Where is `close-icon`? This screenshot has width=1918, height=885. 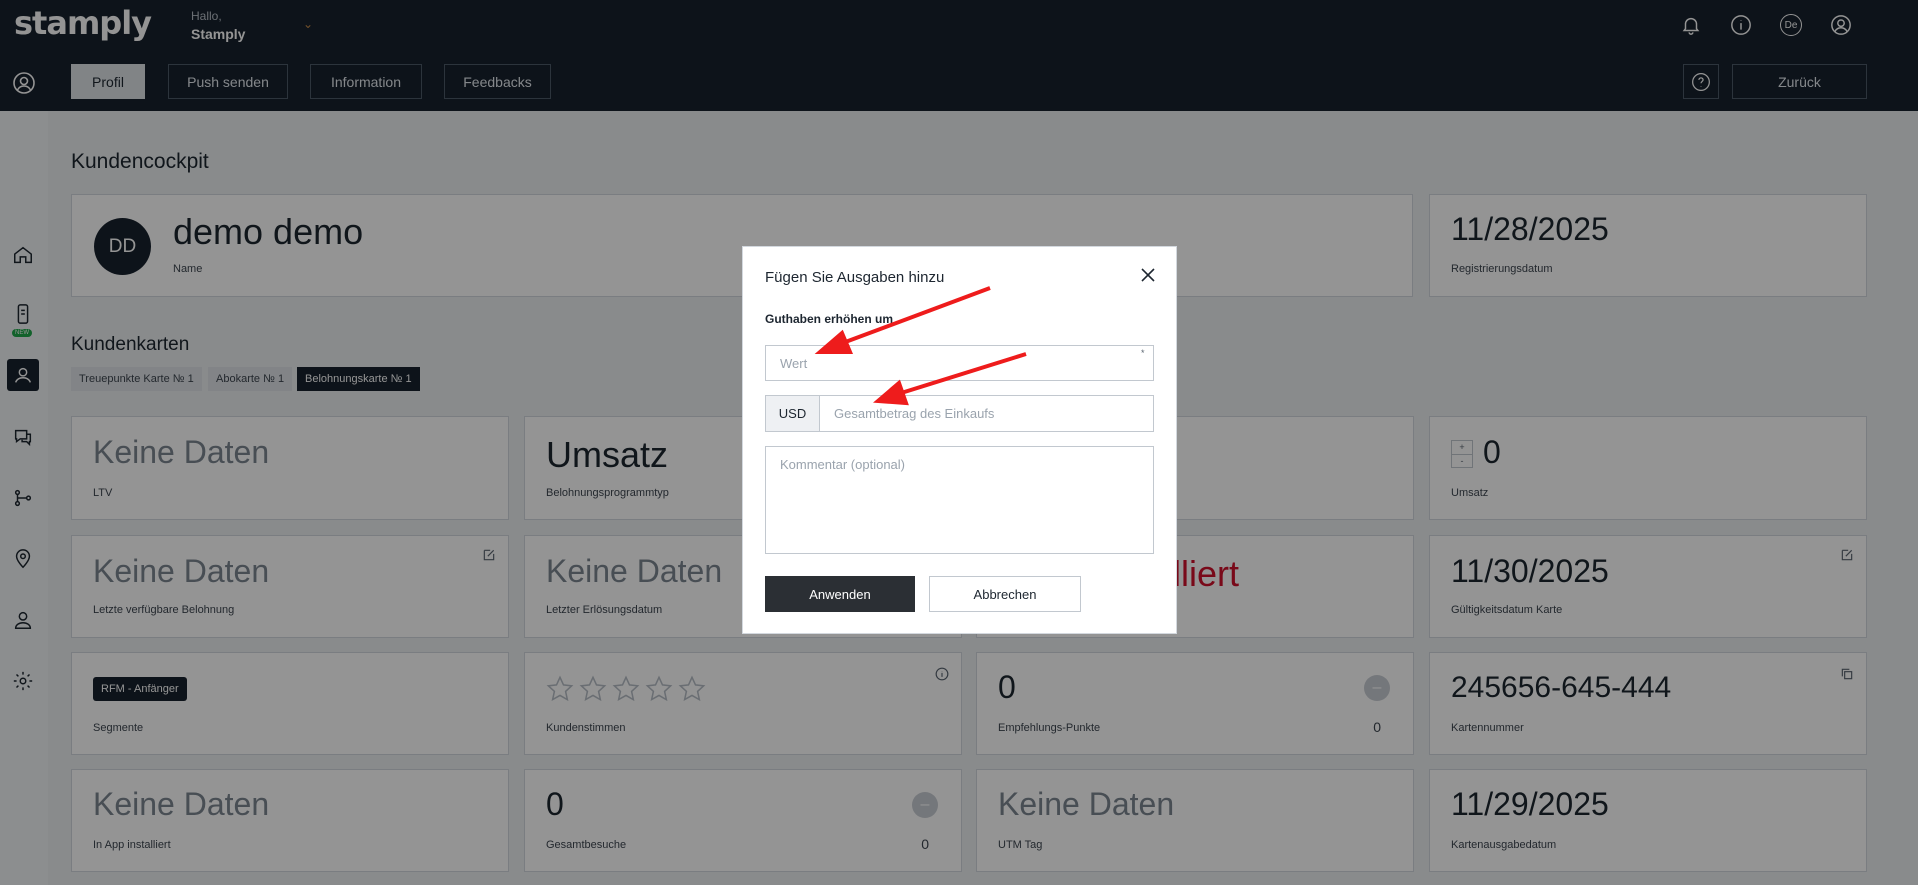 close-icon is located at coordinates (1148, 275).